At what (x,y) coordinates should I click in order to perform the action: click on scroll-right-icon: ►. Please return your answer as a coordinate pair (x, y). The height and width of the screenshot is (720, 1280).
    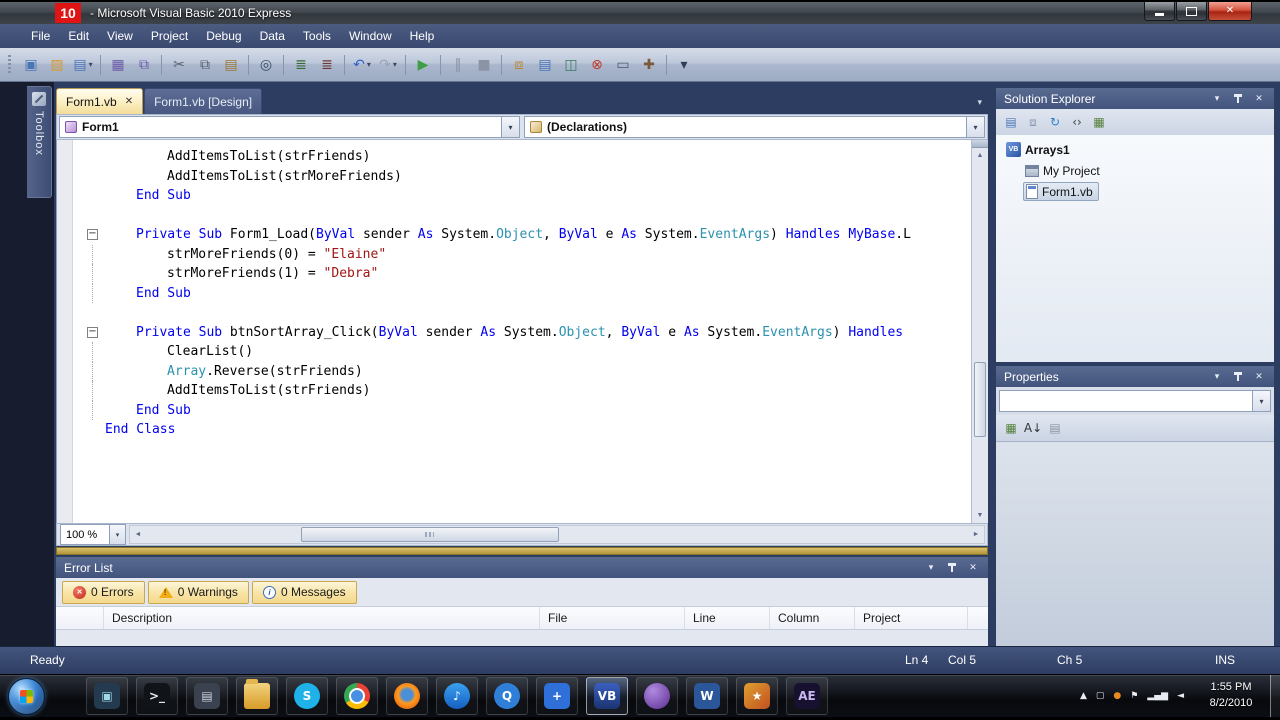
    Looking at the image, I should click on (976, 534).